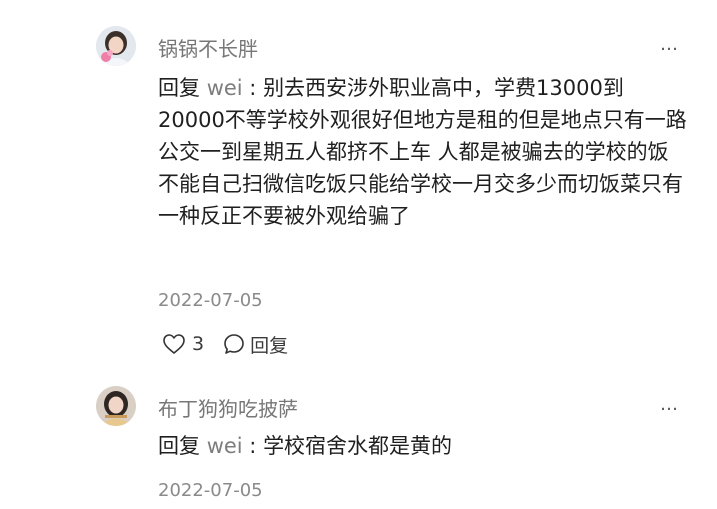 This screenshot has width=717, height=509. I want to click on username: 锅锅不长胖, so click(208, 47).